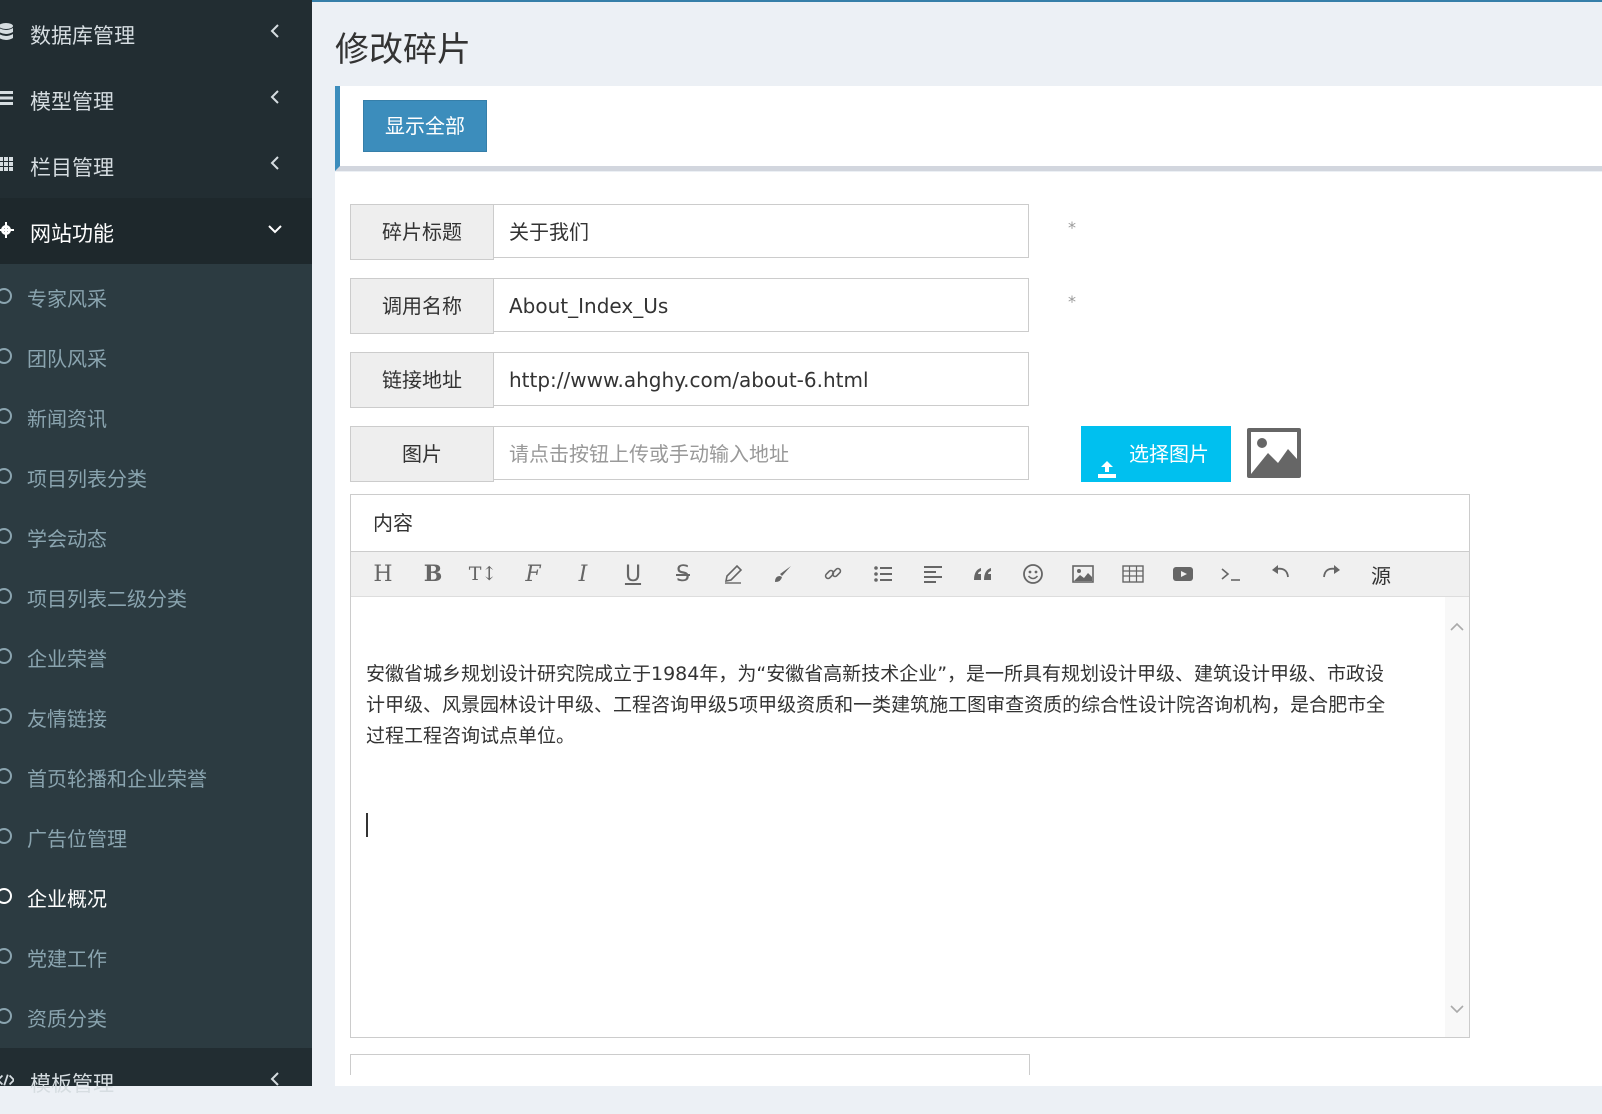 This screenshot has height=1114, width=1602. Describe the element at coordinates (67, 719) in the screenshot. I see `sidebar-item-label: 友情链接` at that location.